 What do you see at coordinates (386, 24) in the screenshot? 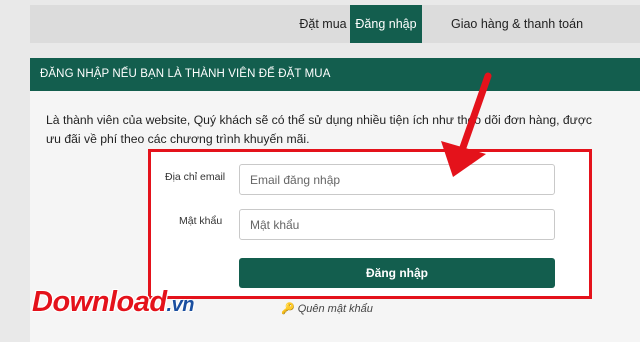
I see `tab-dang-nhap: Đăng nhập` at bounding box center [386, 24].